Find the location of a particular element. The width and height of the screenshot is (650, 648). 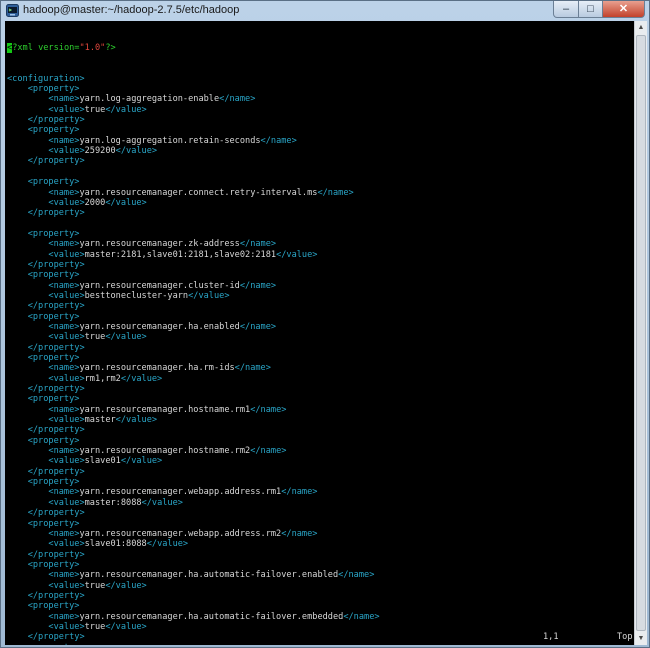

element-text: slave01 is located at coordinates (102, 461).